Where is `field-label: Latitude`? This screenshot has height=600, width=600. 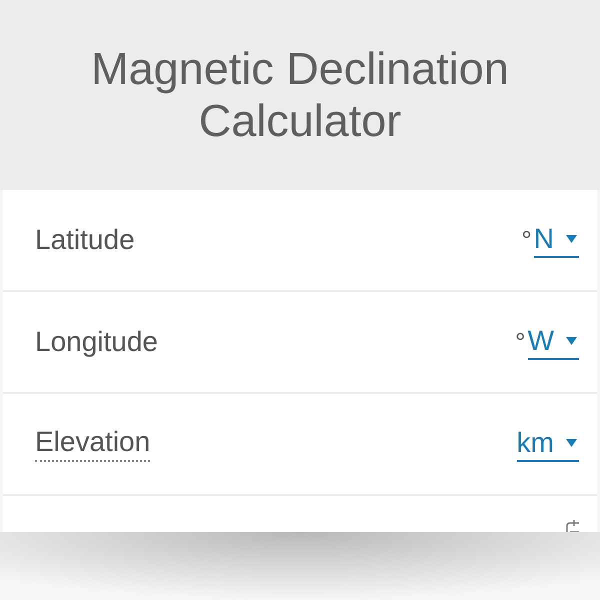 field-label: Latitude is located at coordinates (85, 240).